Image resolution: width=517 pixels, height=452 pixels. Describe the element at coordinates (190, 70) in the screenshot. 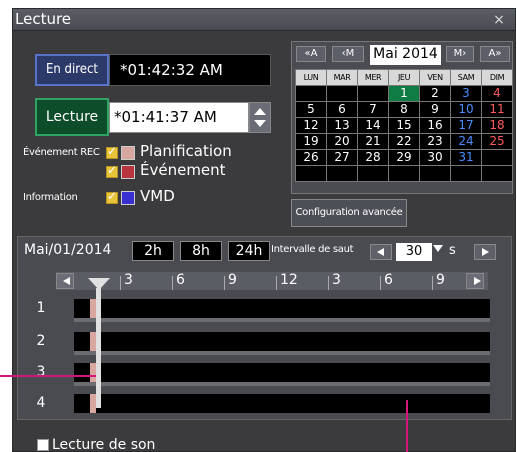

I see `live-time: *01:42:32 AM` at that location.